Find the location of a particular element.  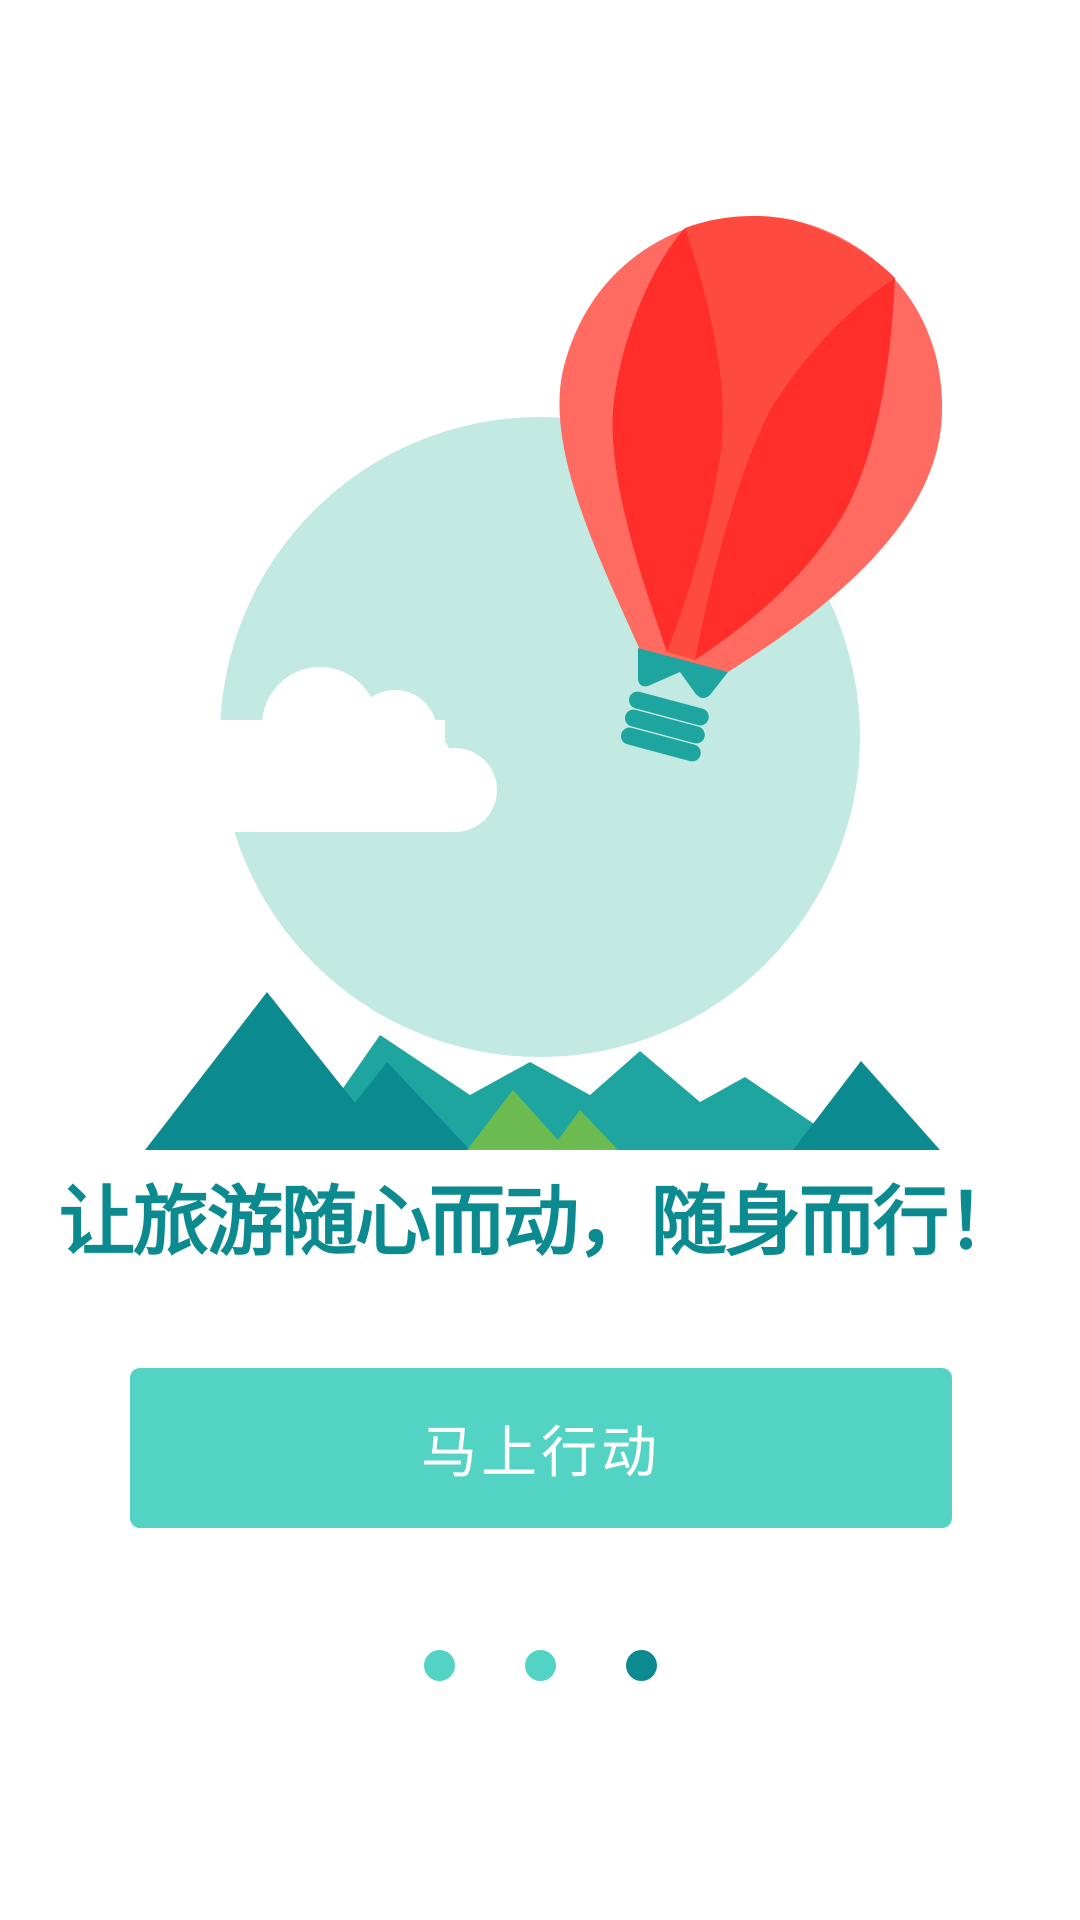

page-indicator is located at coordinates (540, 1667).